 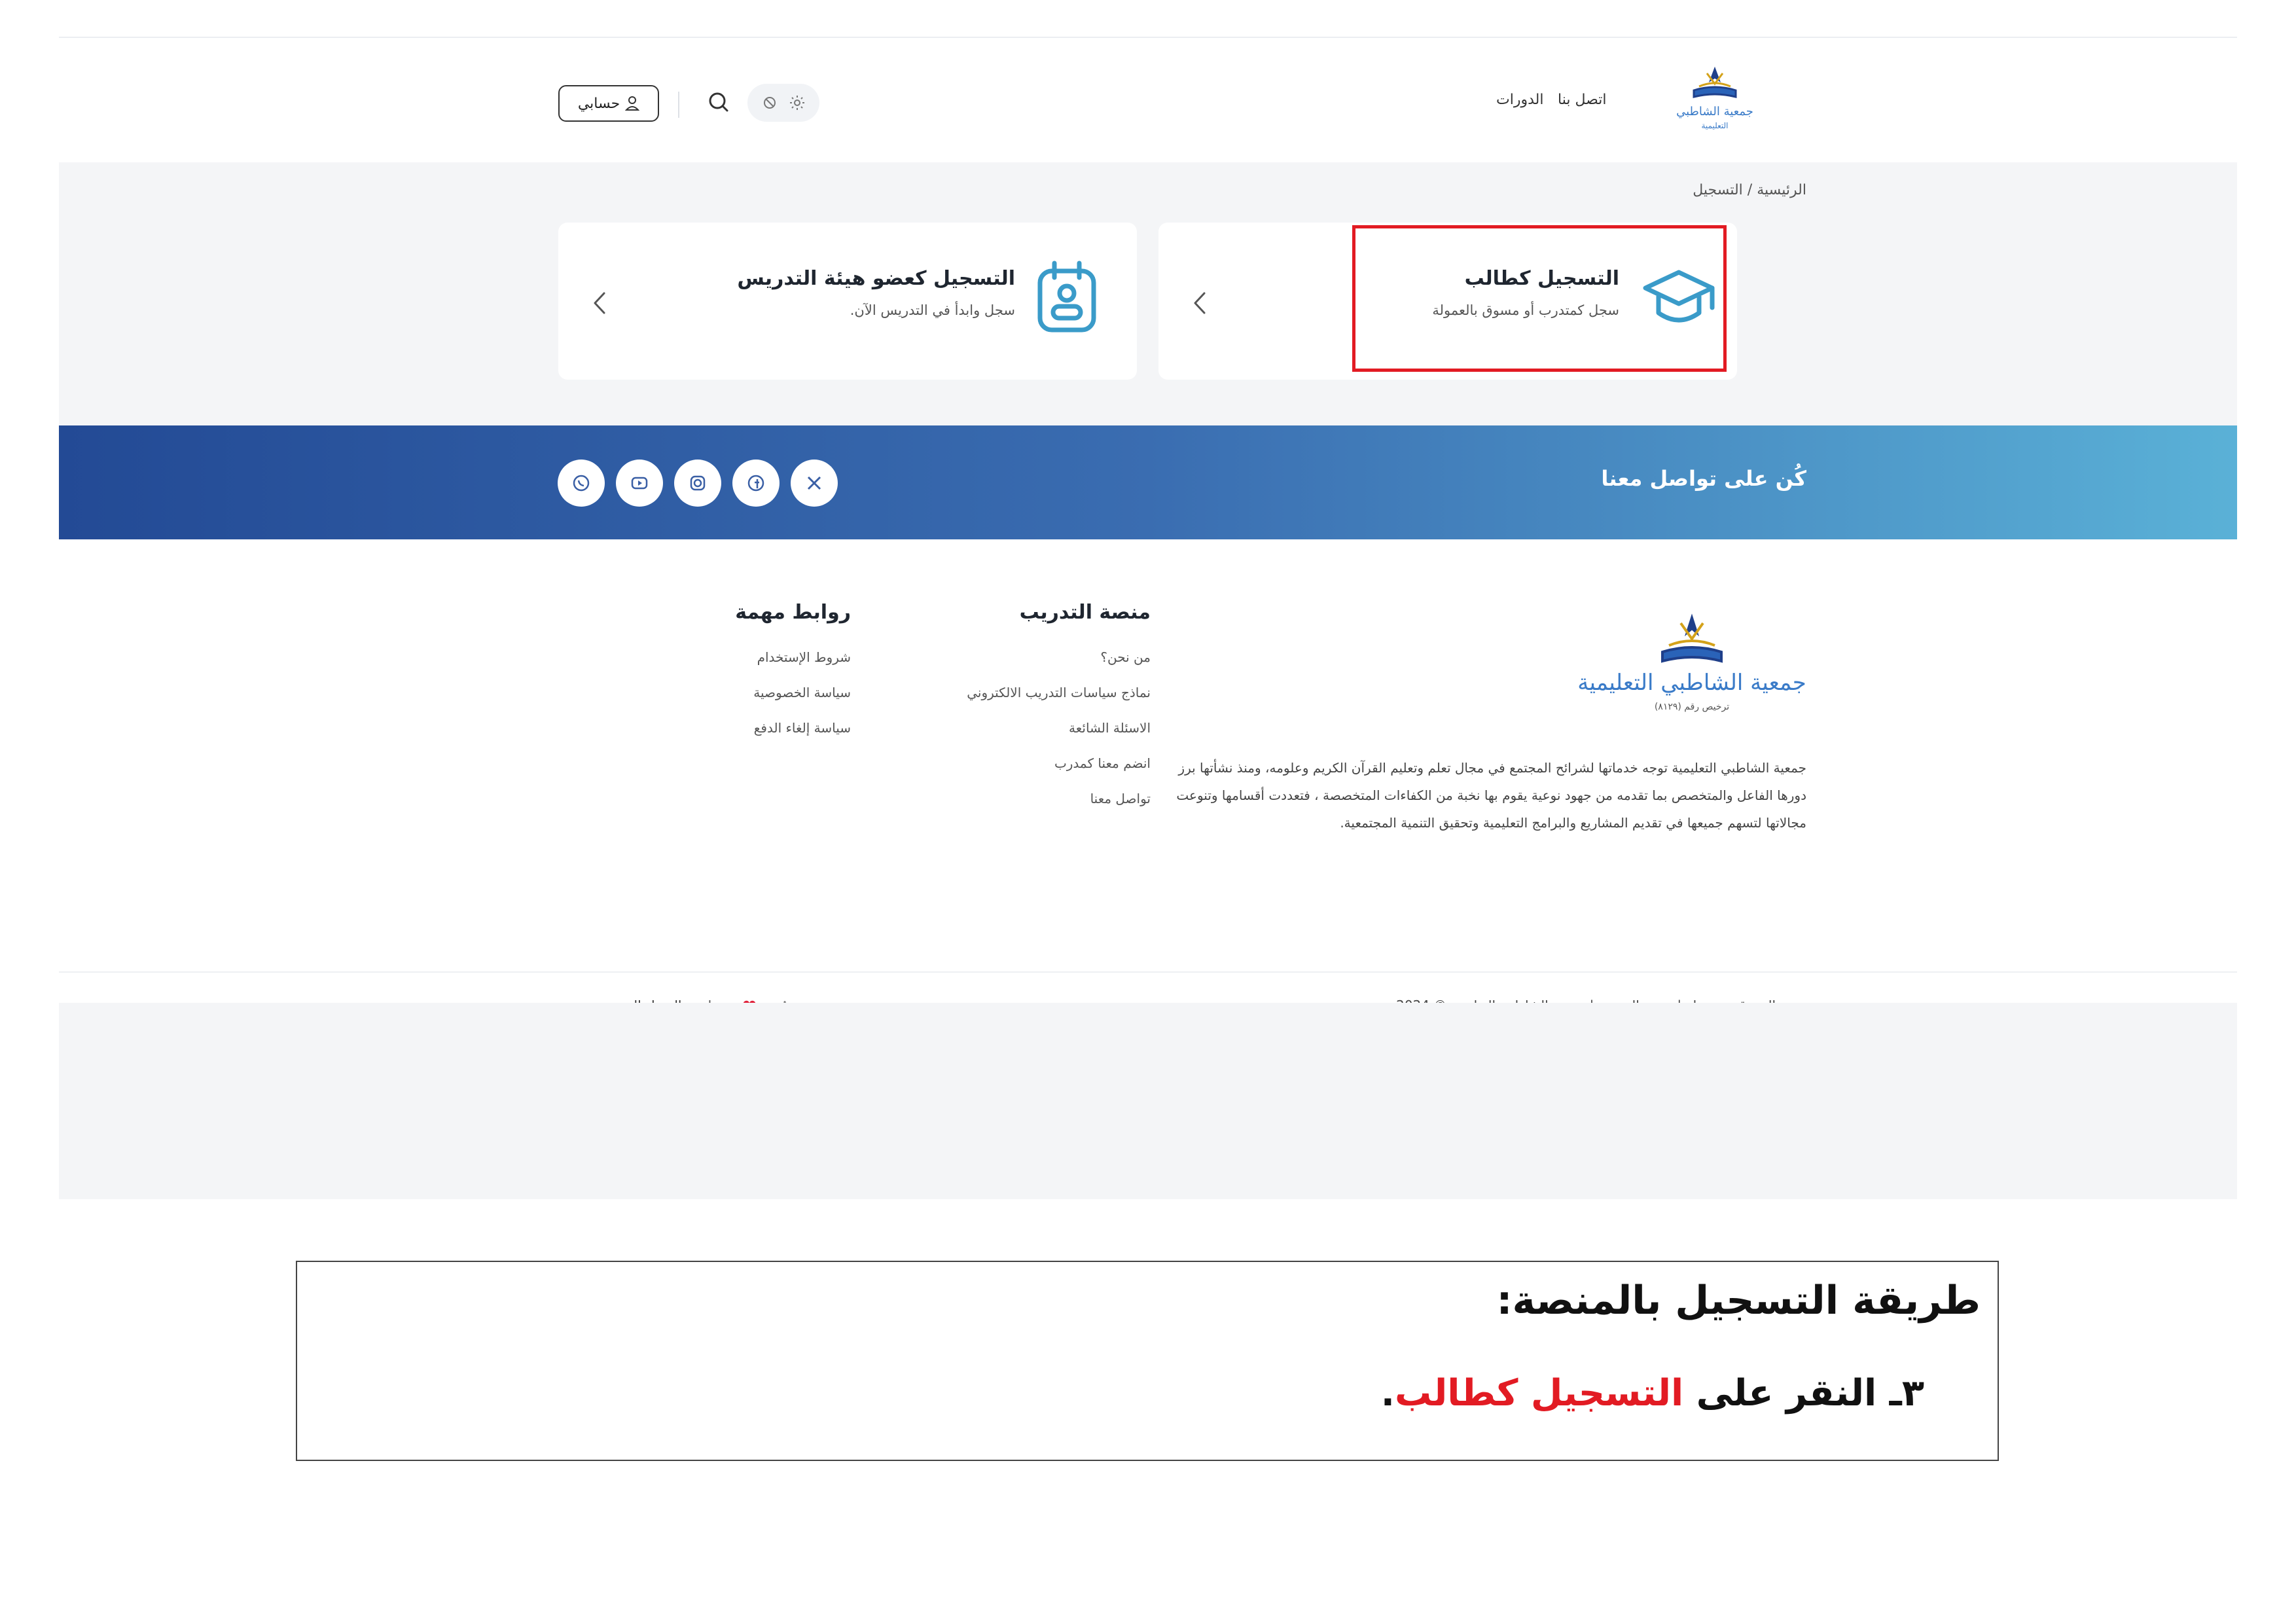 What do you see at coordinates (1691, 683) in the screenshot?
I see `svg-text: جمعية الشاطبي التعليمية` at bounding box center [1691, 683].